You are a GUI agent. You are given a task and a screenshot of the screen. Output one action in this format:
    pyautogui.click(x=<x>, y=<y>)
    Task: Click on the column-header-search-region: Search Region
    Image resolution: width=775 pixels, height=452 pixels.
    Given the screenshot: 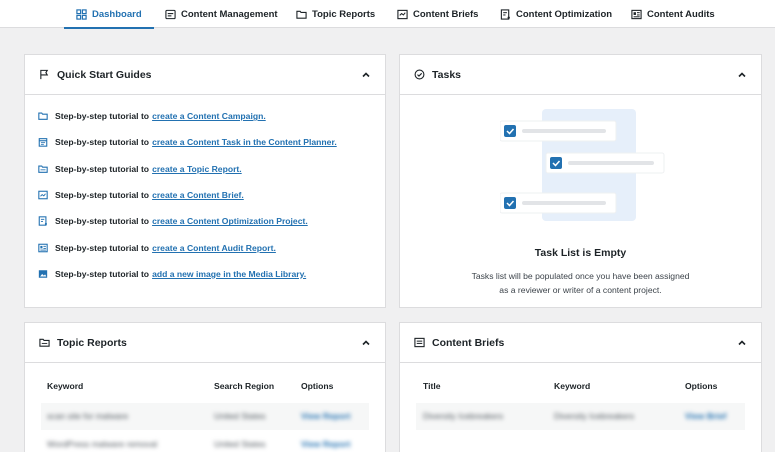 What is the action you would take?
    pyautogui.click(x=244, y=386)
    